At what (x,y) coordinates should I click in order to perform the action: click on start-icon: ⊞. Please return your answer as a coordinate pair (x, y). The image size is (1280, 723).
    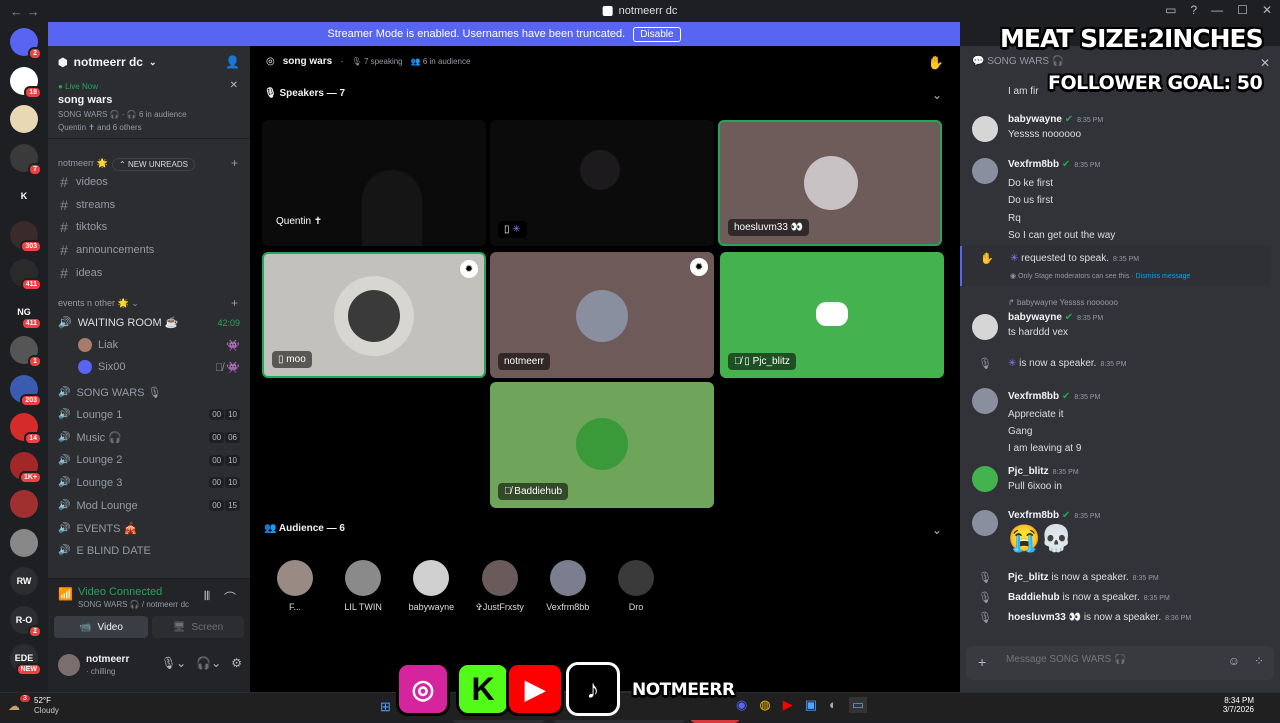
    Looking at the image, I should click on (385, 707).